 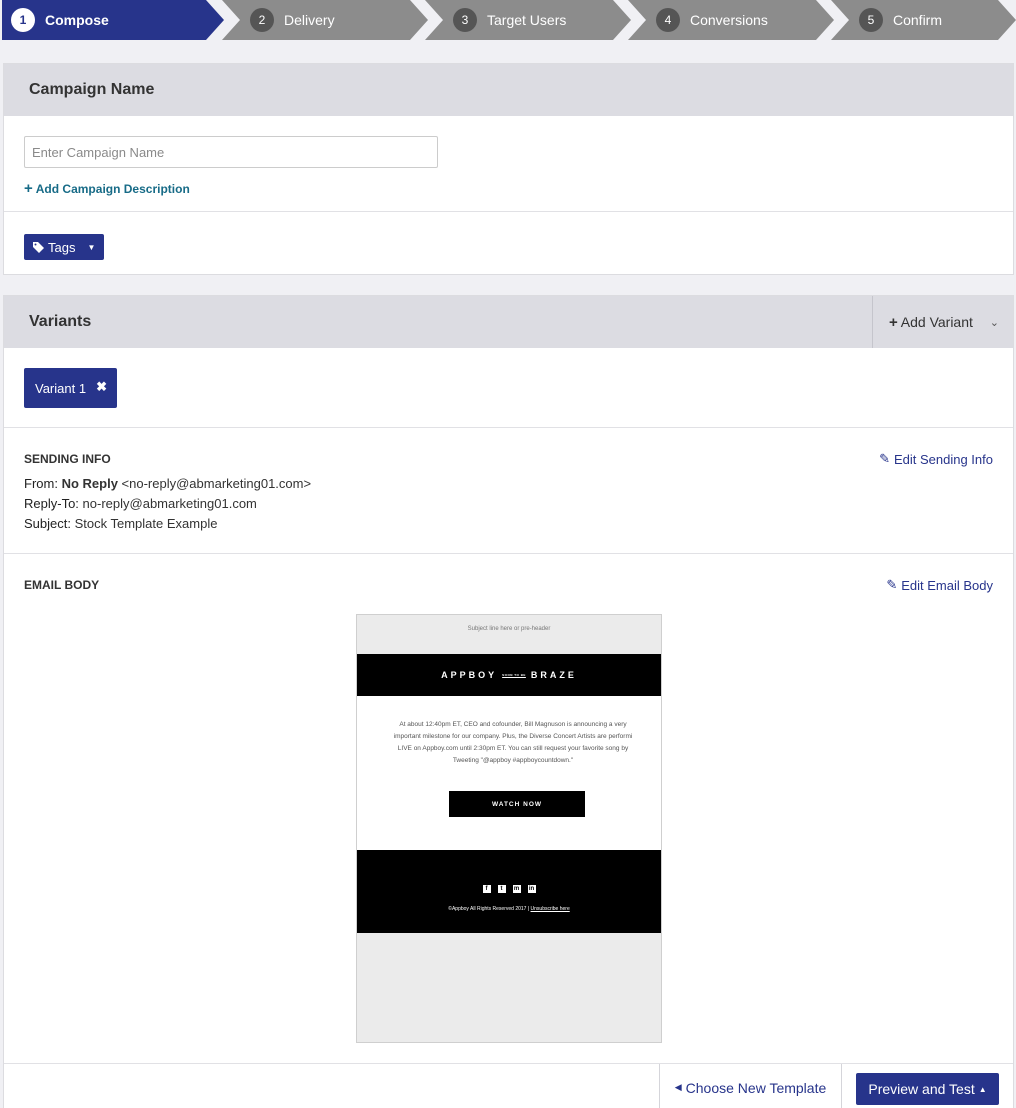 What do you see at coordinates (501, 889) in the screenshot?
I see `twitter-icon: t` at bounding box center [501, 889].